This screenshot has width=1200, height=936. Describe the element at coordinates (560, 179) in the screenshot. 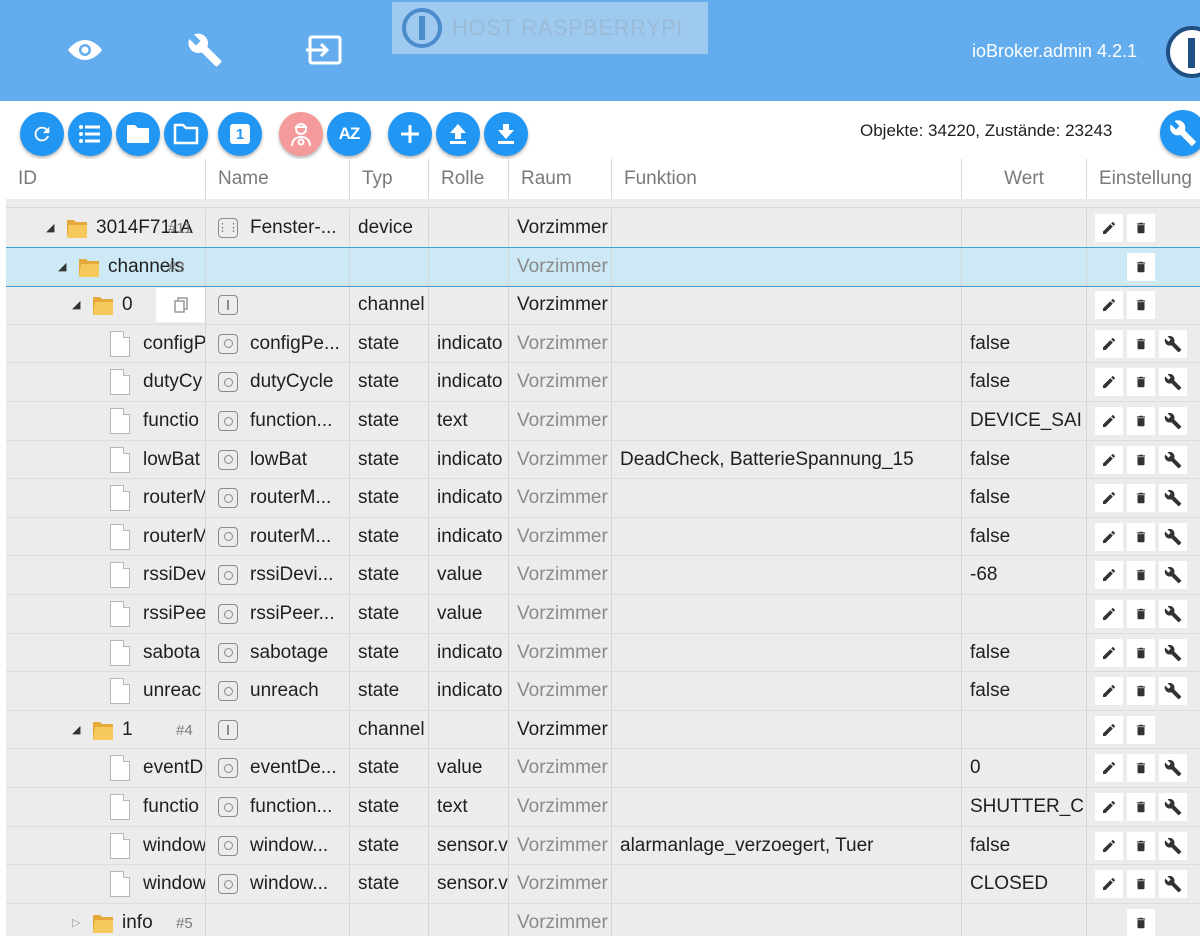

I see `column-header-raum: Raum` at that location.